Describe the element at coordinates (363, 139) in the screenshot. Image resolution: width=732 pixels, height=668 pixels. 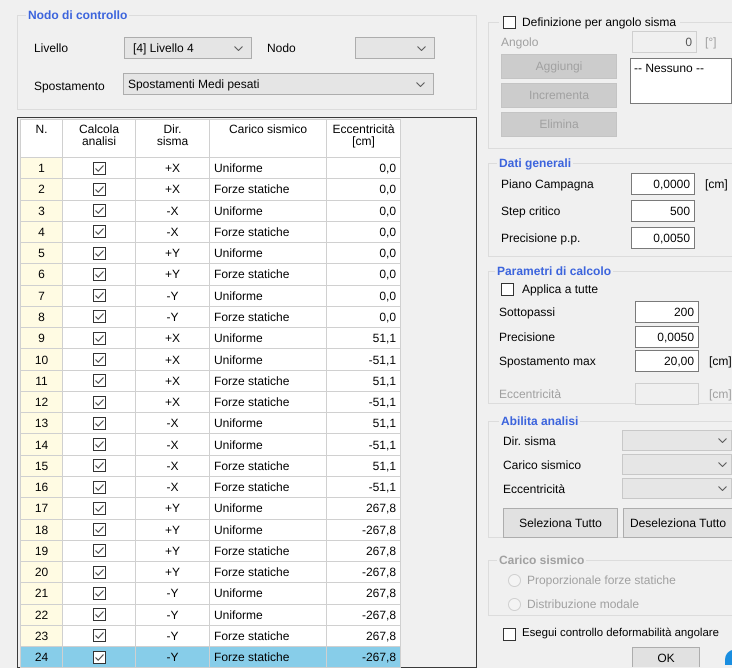
I see `column-header: Eccentricità [cm]` at that location.